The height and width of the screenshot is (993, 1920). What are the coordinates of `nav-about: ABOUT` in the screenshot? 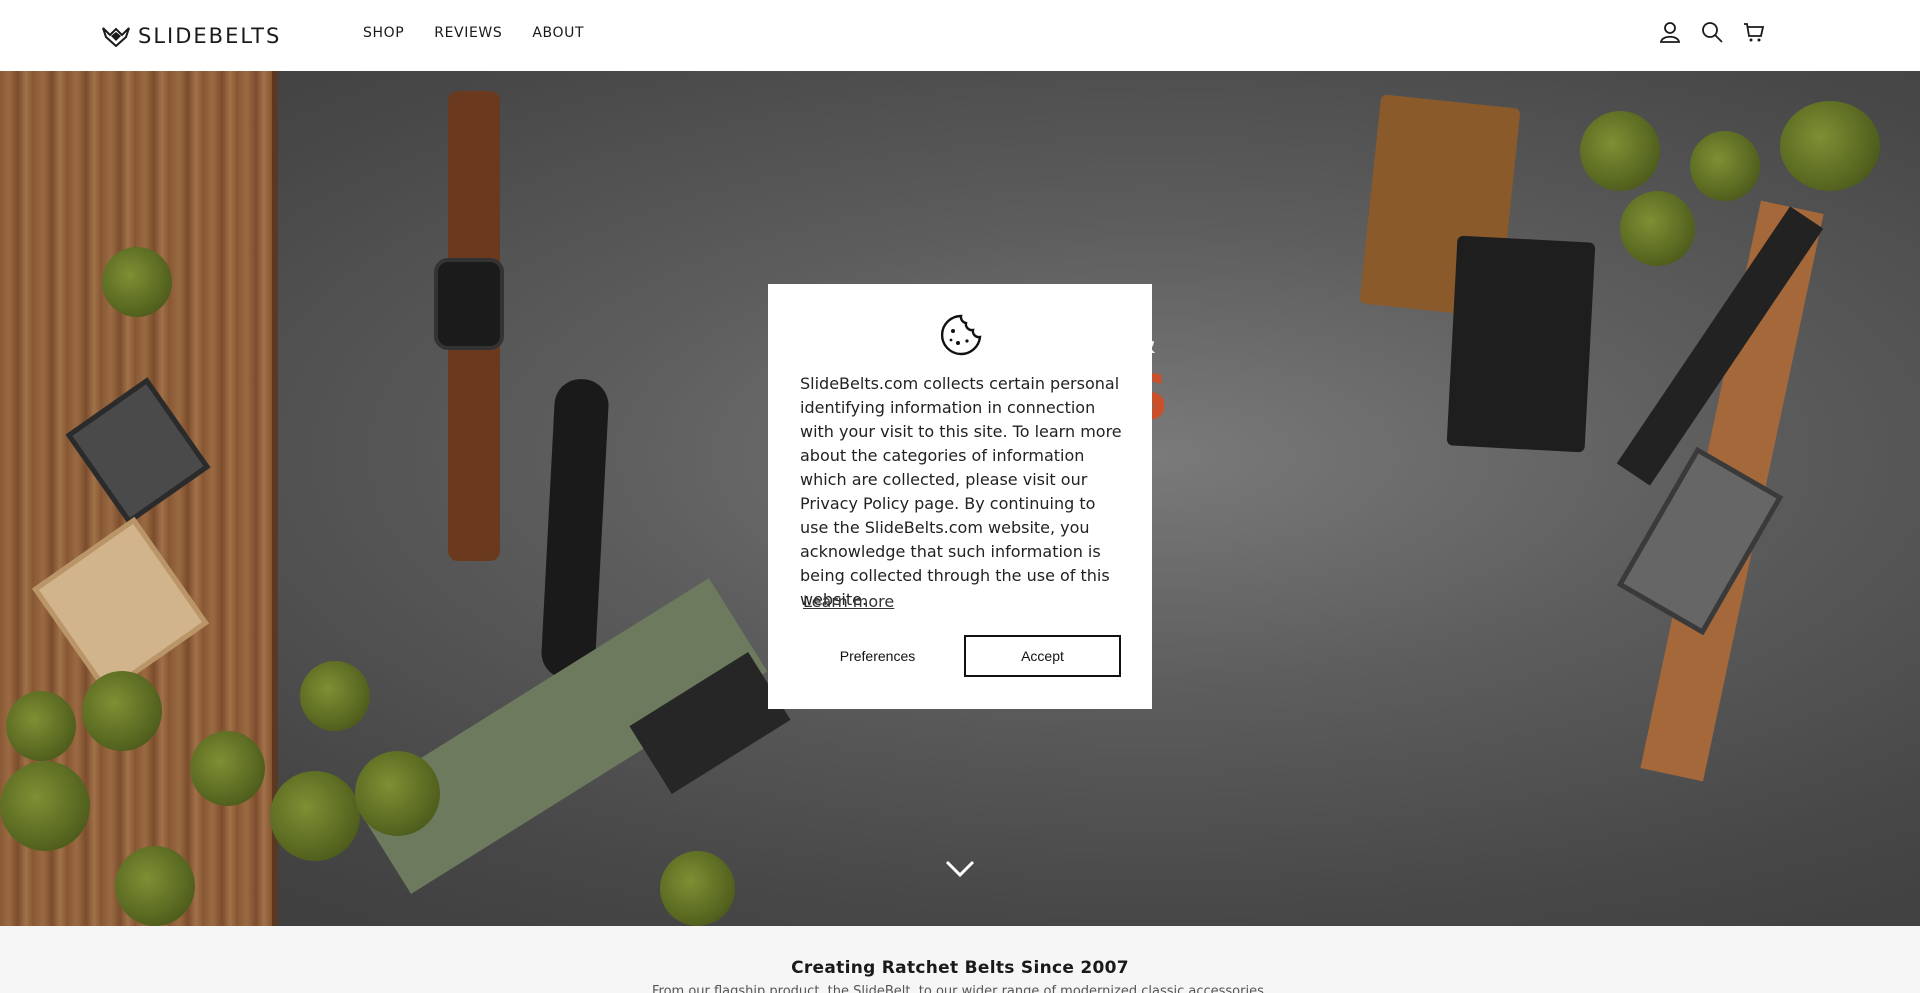 It's located at (558, 33).